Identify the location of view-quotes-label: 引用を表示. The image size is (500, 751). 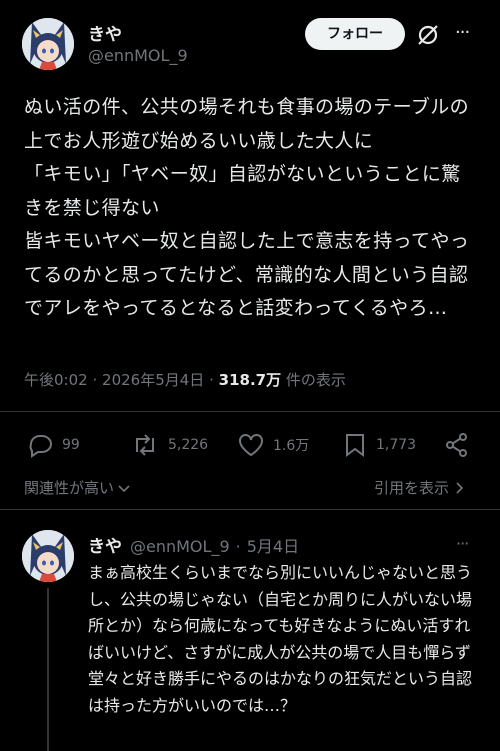
(412, 488).